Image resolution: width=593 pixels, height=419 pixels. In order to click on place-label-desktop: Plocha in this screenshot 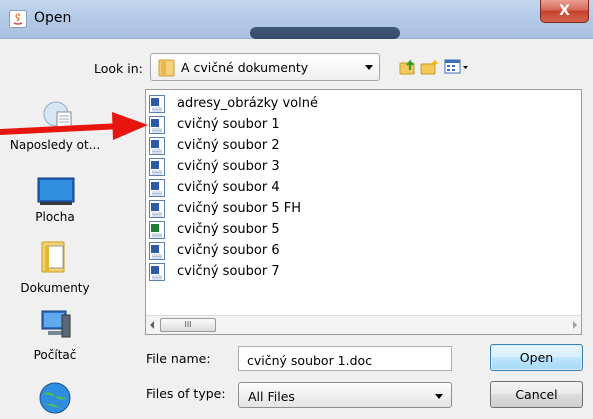, I will do `click(55, 217)`.